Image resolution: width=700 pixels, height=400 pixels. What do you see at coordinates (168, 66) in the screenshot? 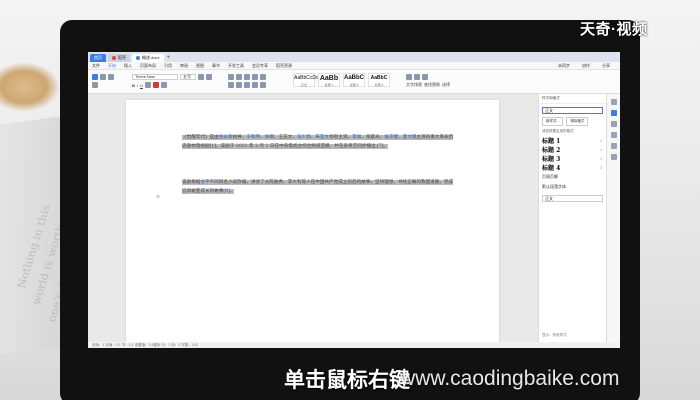
I see `menu-references: 引用` at bounding box center [168, 66].